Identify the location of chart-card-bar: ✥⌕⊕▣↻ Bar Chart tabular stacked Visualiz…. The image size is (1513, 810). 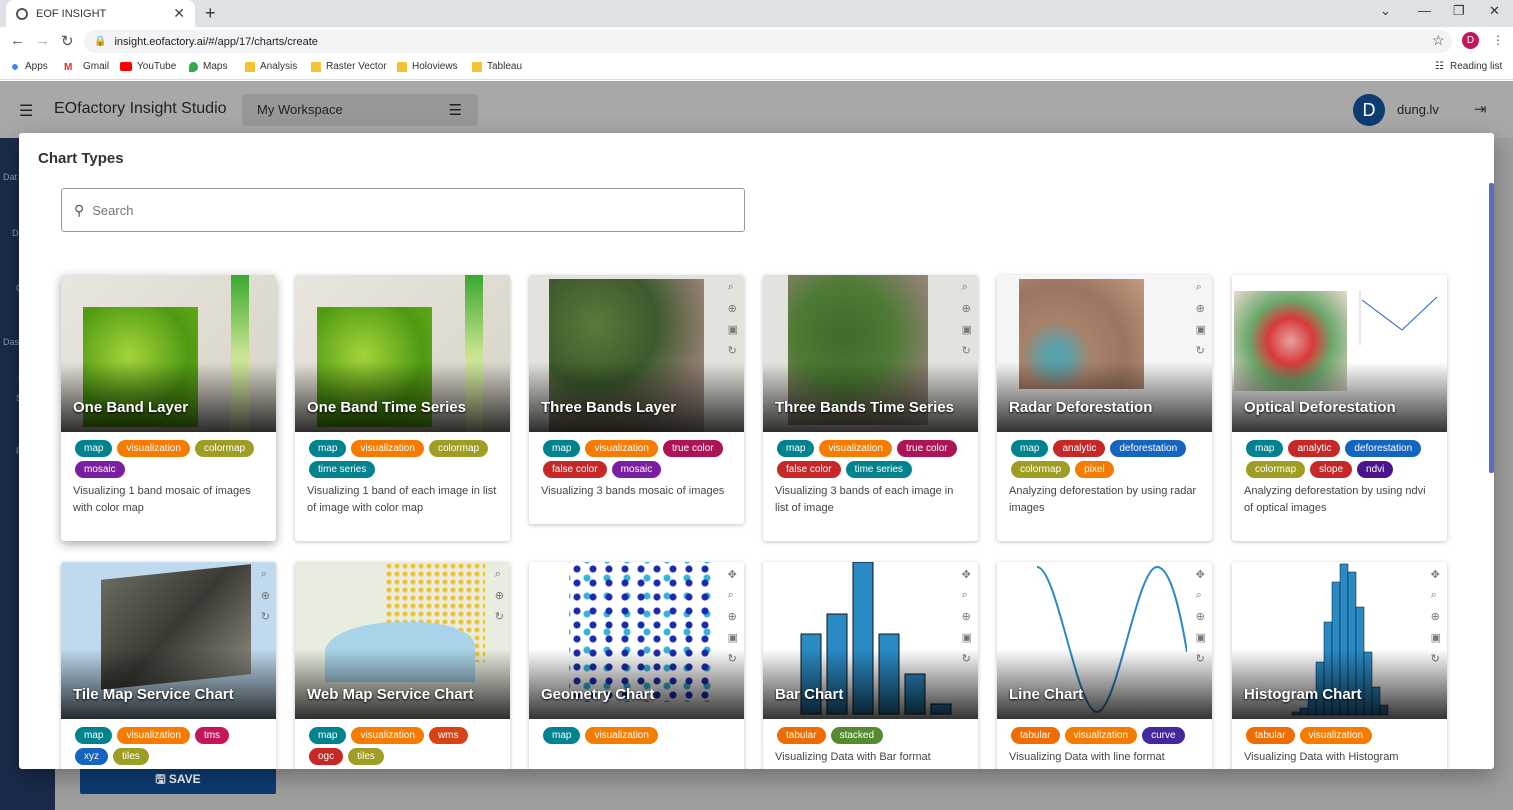
(870, 665).